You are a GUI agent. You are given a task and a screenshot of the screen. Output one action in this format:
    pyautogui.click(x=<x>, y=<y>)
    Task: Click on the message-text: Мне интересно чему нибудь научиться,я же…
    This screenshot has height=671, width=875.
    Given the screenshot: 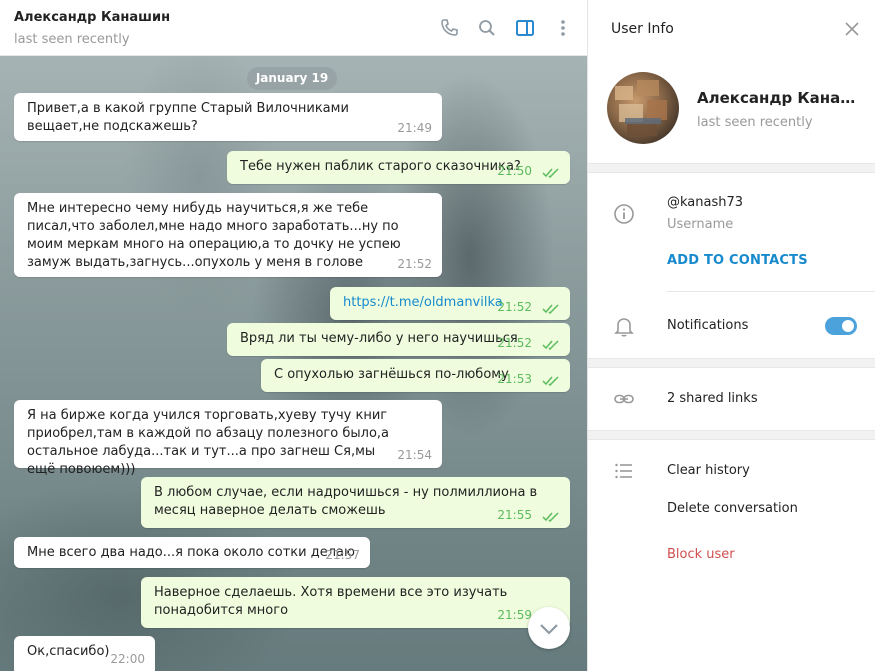 What is the action you would take?
    pyautogui.click(x=214, y=235)
    